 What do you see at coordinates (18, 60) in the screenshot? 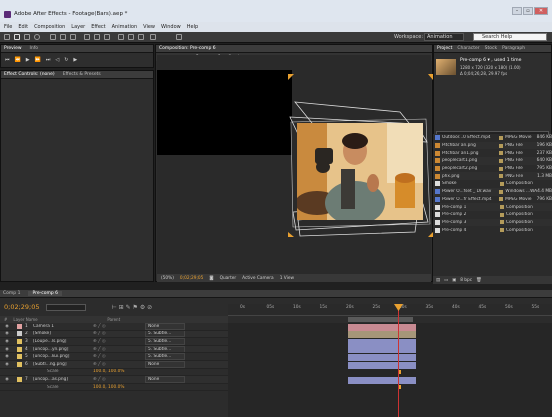
I see `prev-frame-icon: ⏪` at bounding box center [18, 60].